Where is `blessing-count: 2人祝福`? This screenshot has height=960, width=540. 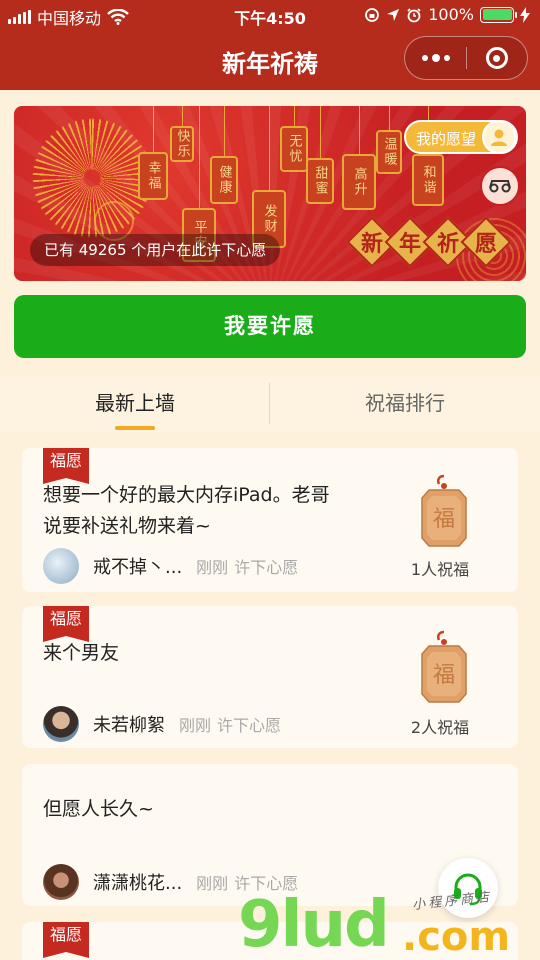
blessing-count: 2人祝福 is located at coordinates (440, 727).